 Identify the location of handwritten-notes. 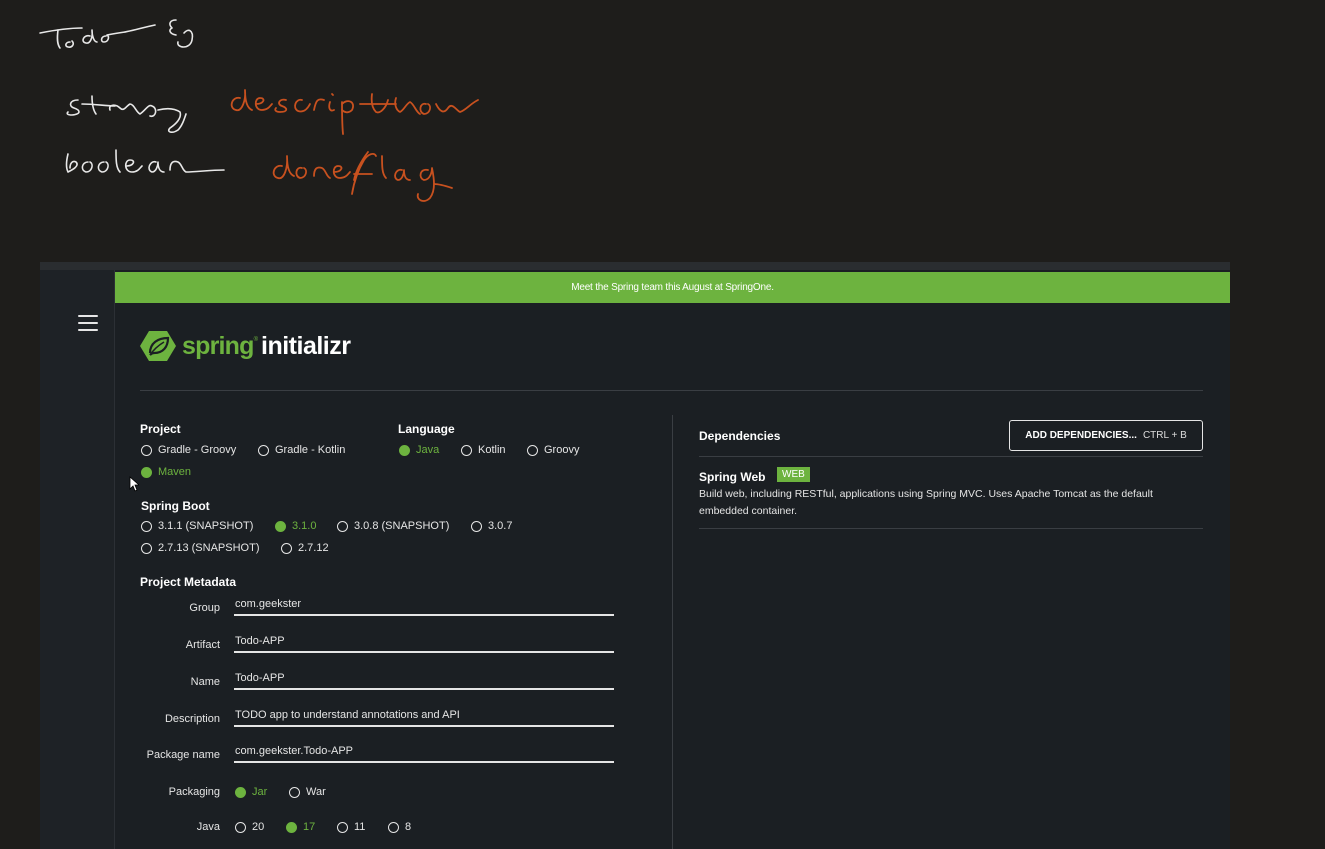
(259, 110).